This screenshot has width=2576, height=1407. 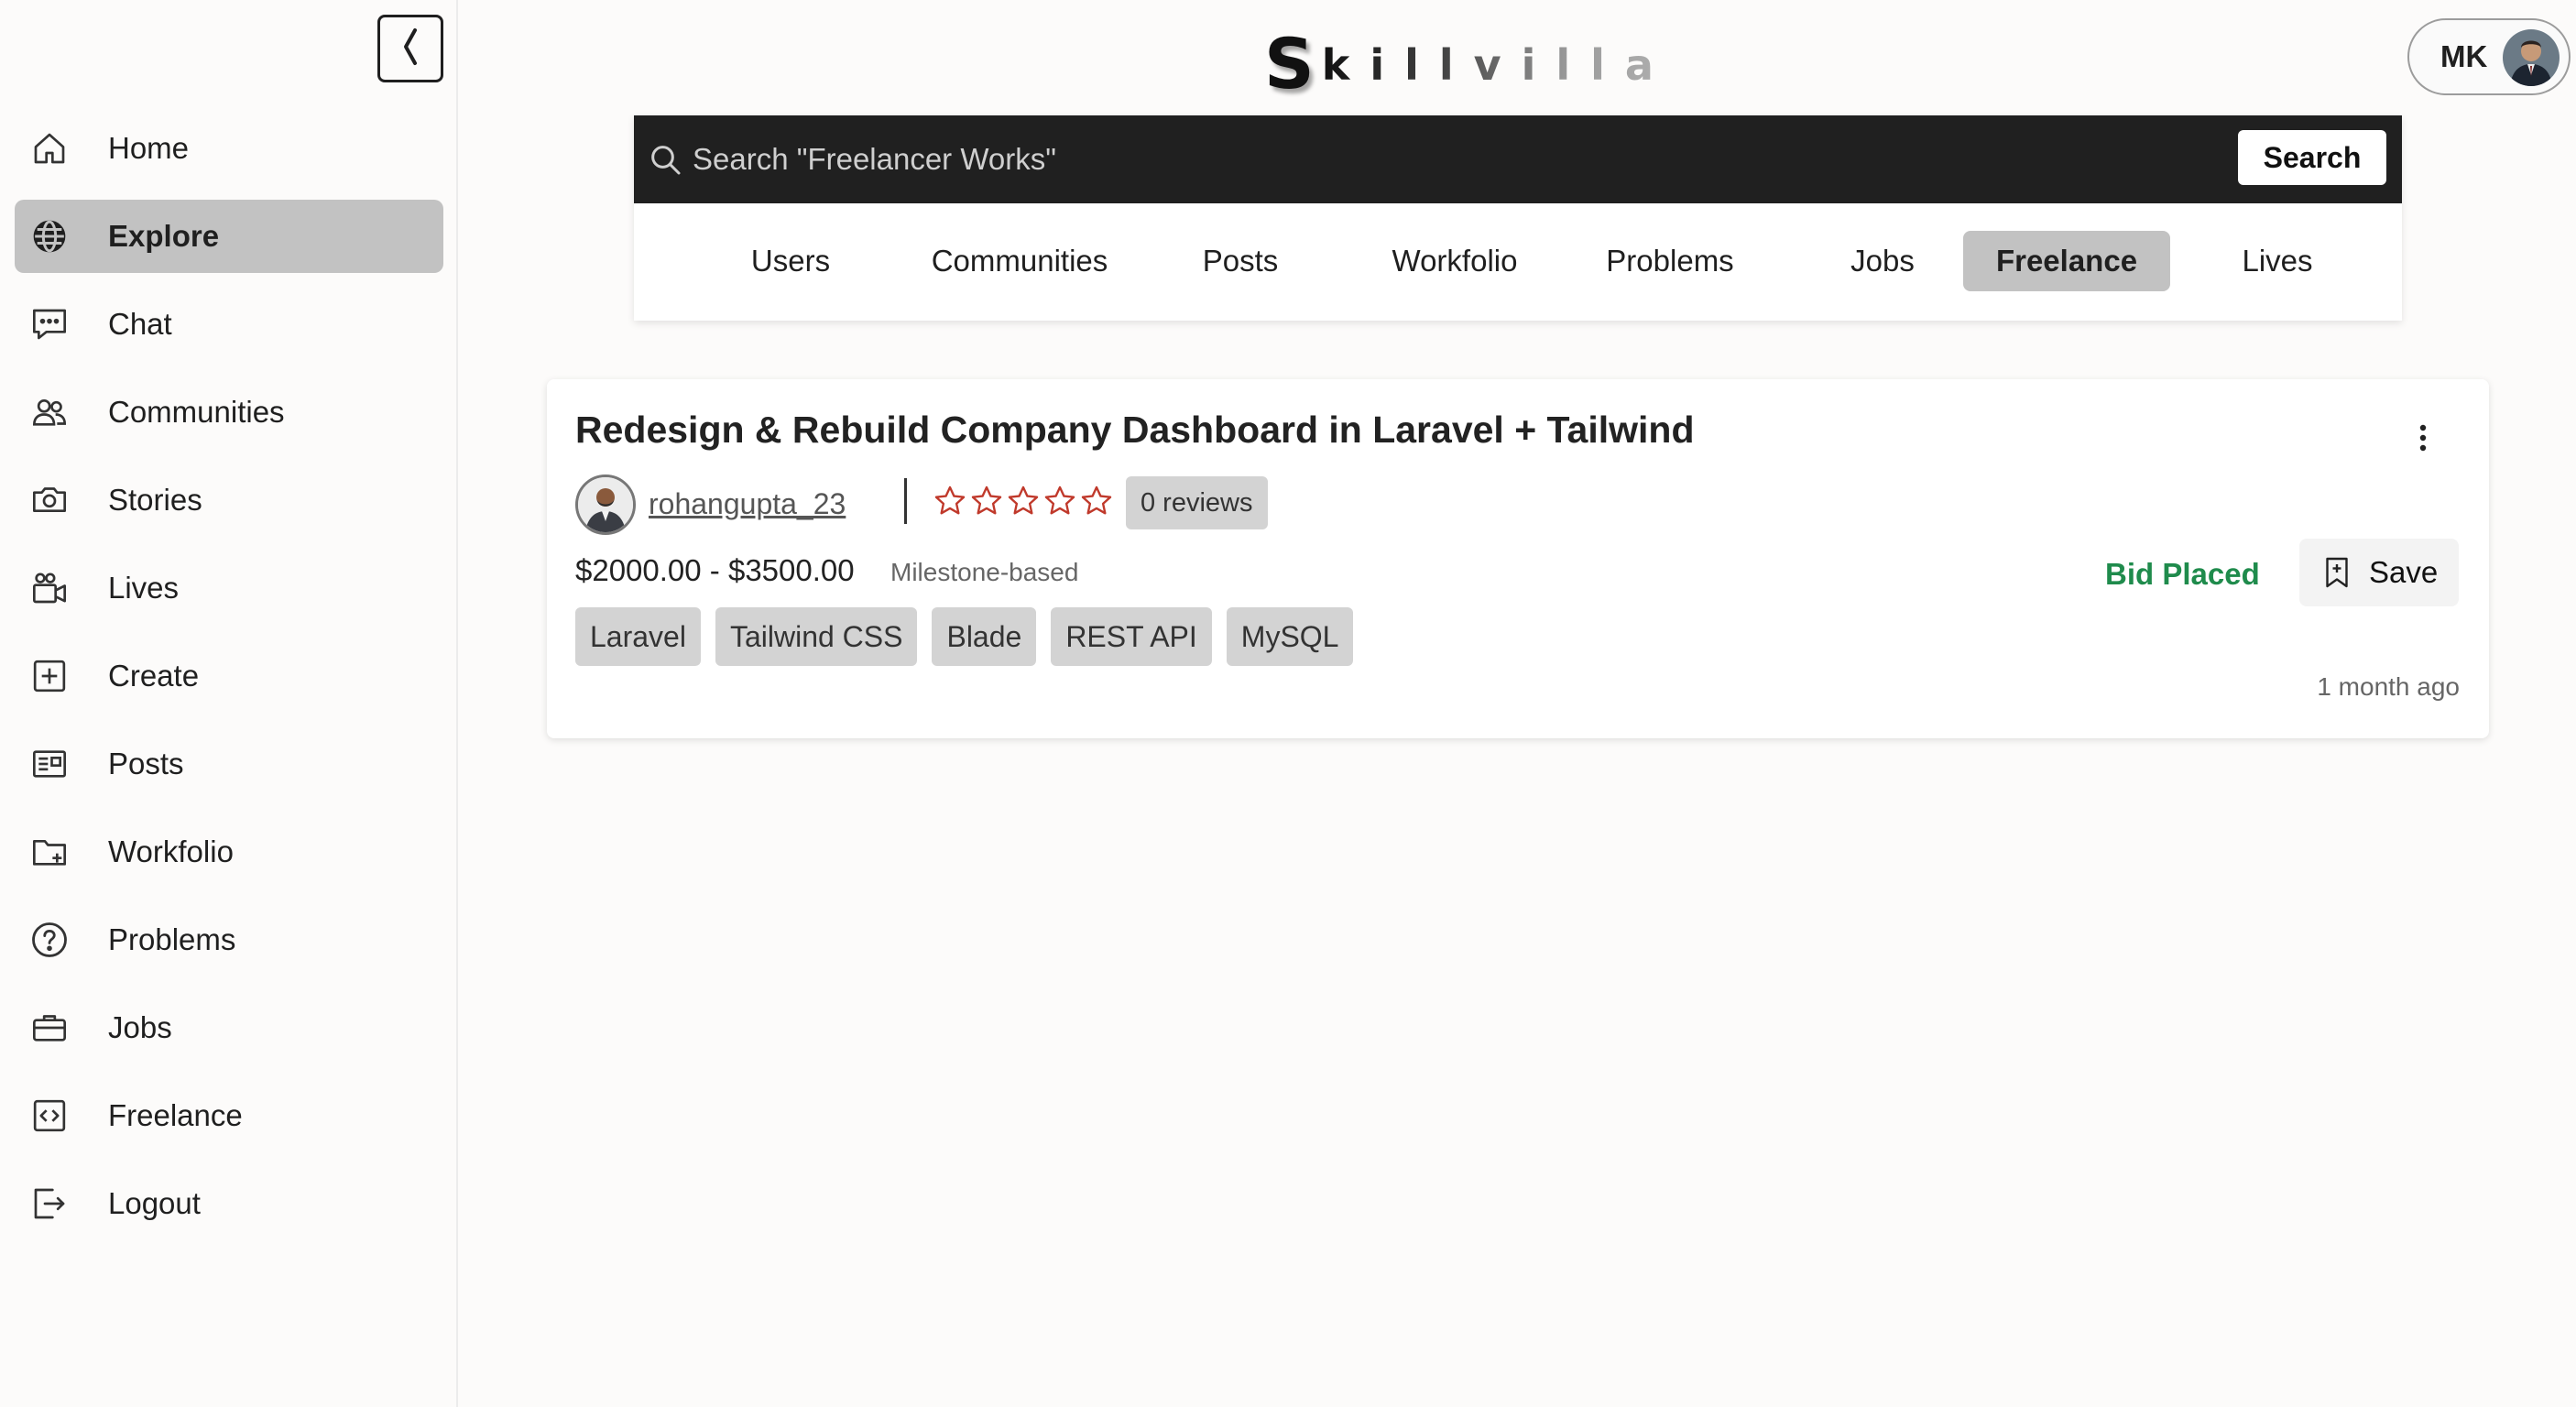 What do you see at coordinates (817, 636) in the screenshot?
I see `skill-tag: Tailwind CSS` at bounding box center [817, 636].